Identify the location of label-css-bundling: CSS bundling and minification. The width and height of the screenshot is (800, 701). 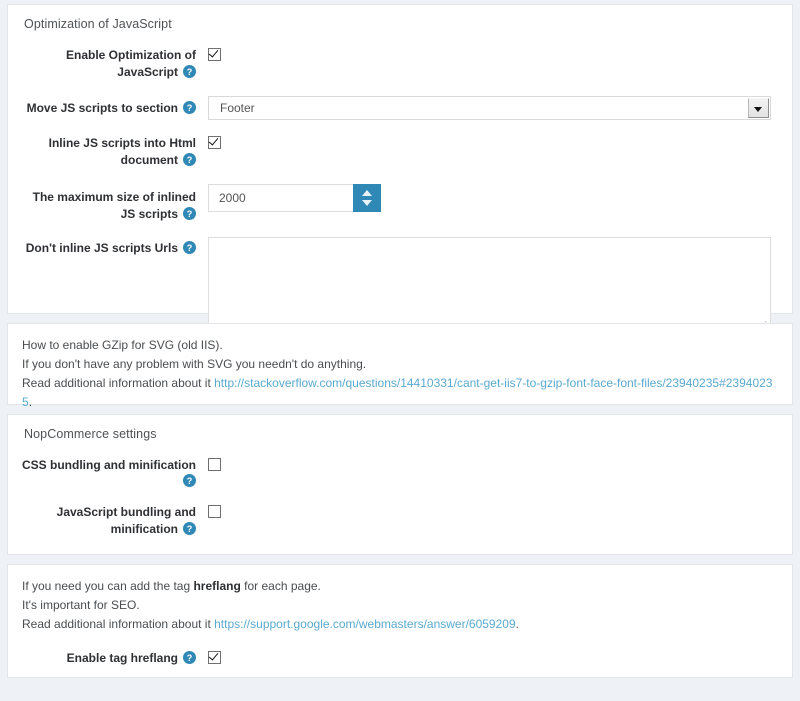
(109, 465).